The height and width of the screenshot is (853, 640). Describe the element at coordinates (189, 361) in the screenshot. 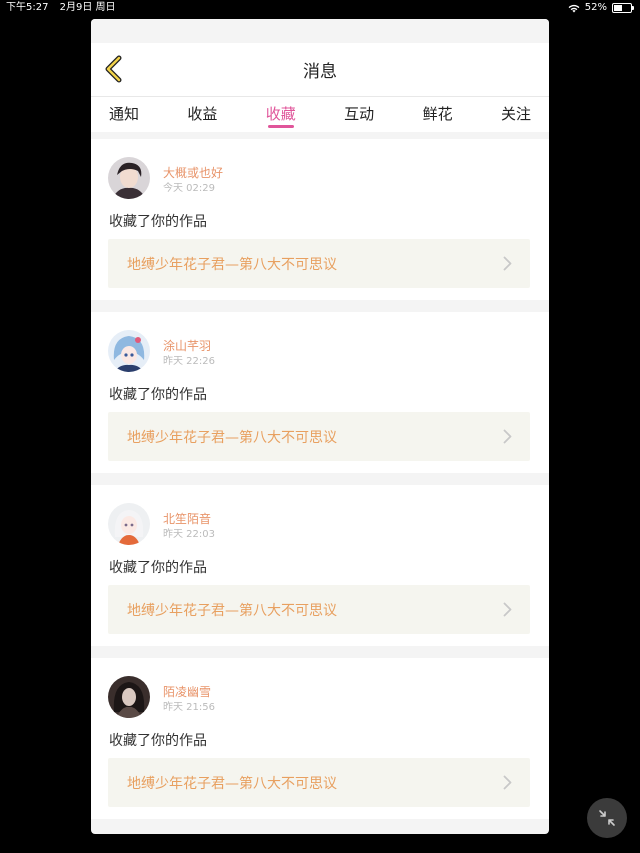

I see `timestamp: 昨天 22:26` at that location.